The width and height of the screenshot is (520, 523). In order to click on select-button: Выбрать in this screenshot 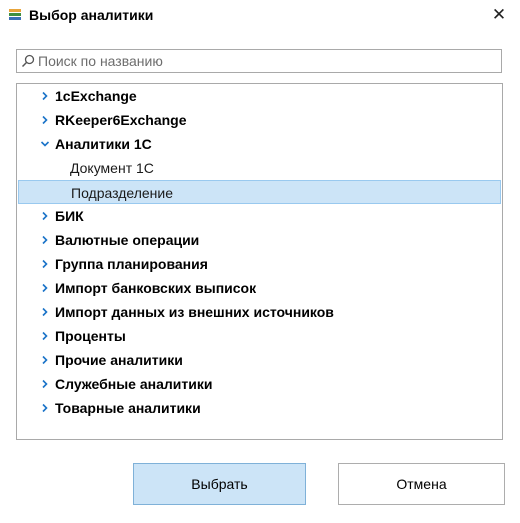, I will do `click(219, 484)`.